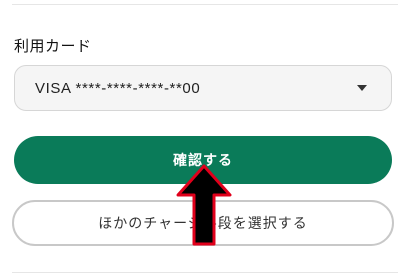 This screenshot has width=410, height=280. I want to click on chevron-down-icon, so click(362, 88).